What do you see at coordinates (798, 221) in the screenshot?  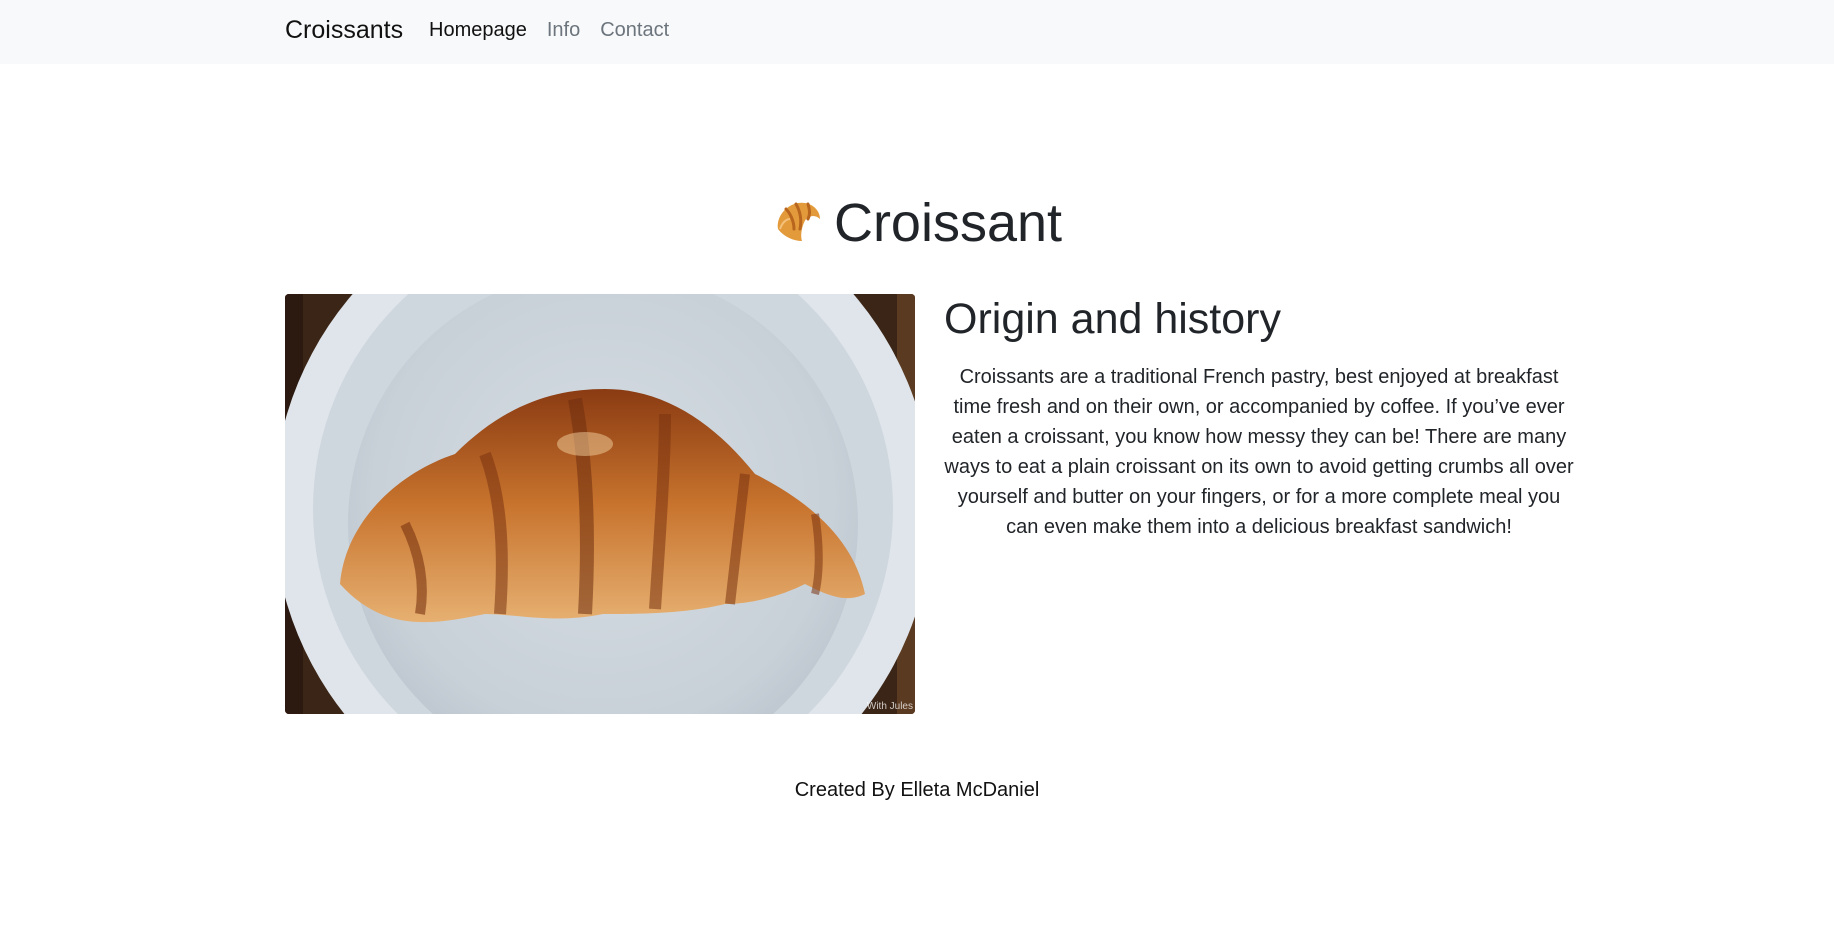 I see `croissant-emoji-icon` at bounding box center [798, 221].